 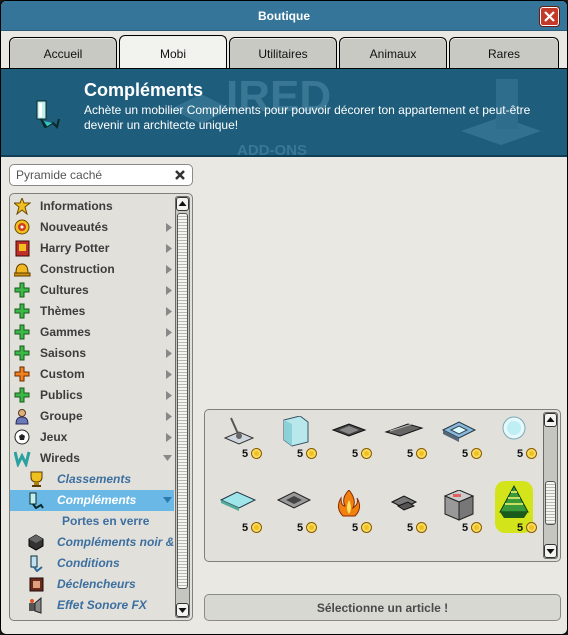 What do you see at coordinates (63, 311) in the screenshot?
I see `category-label: Thèmes` at bounding box center [63, 311].